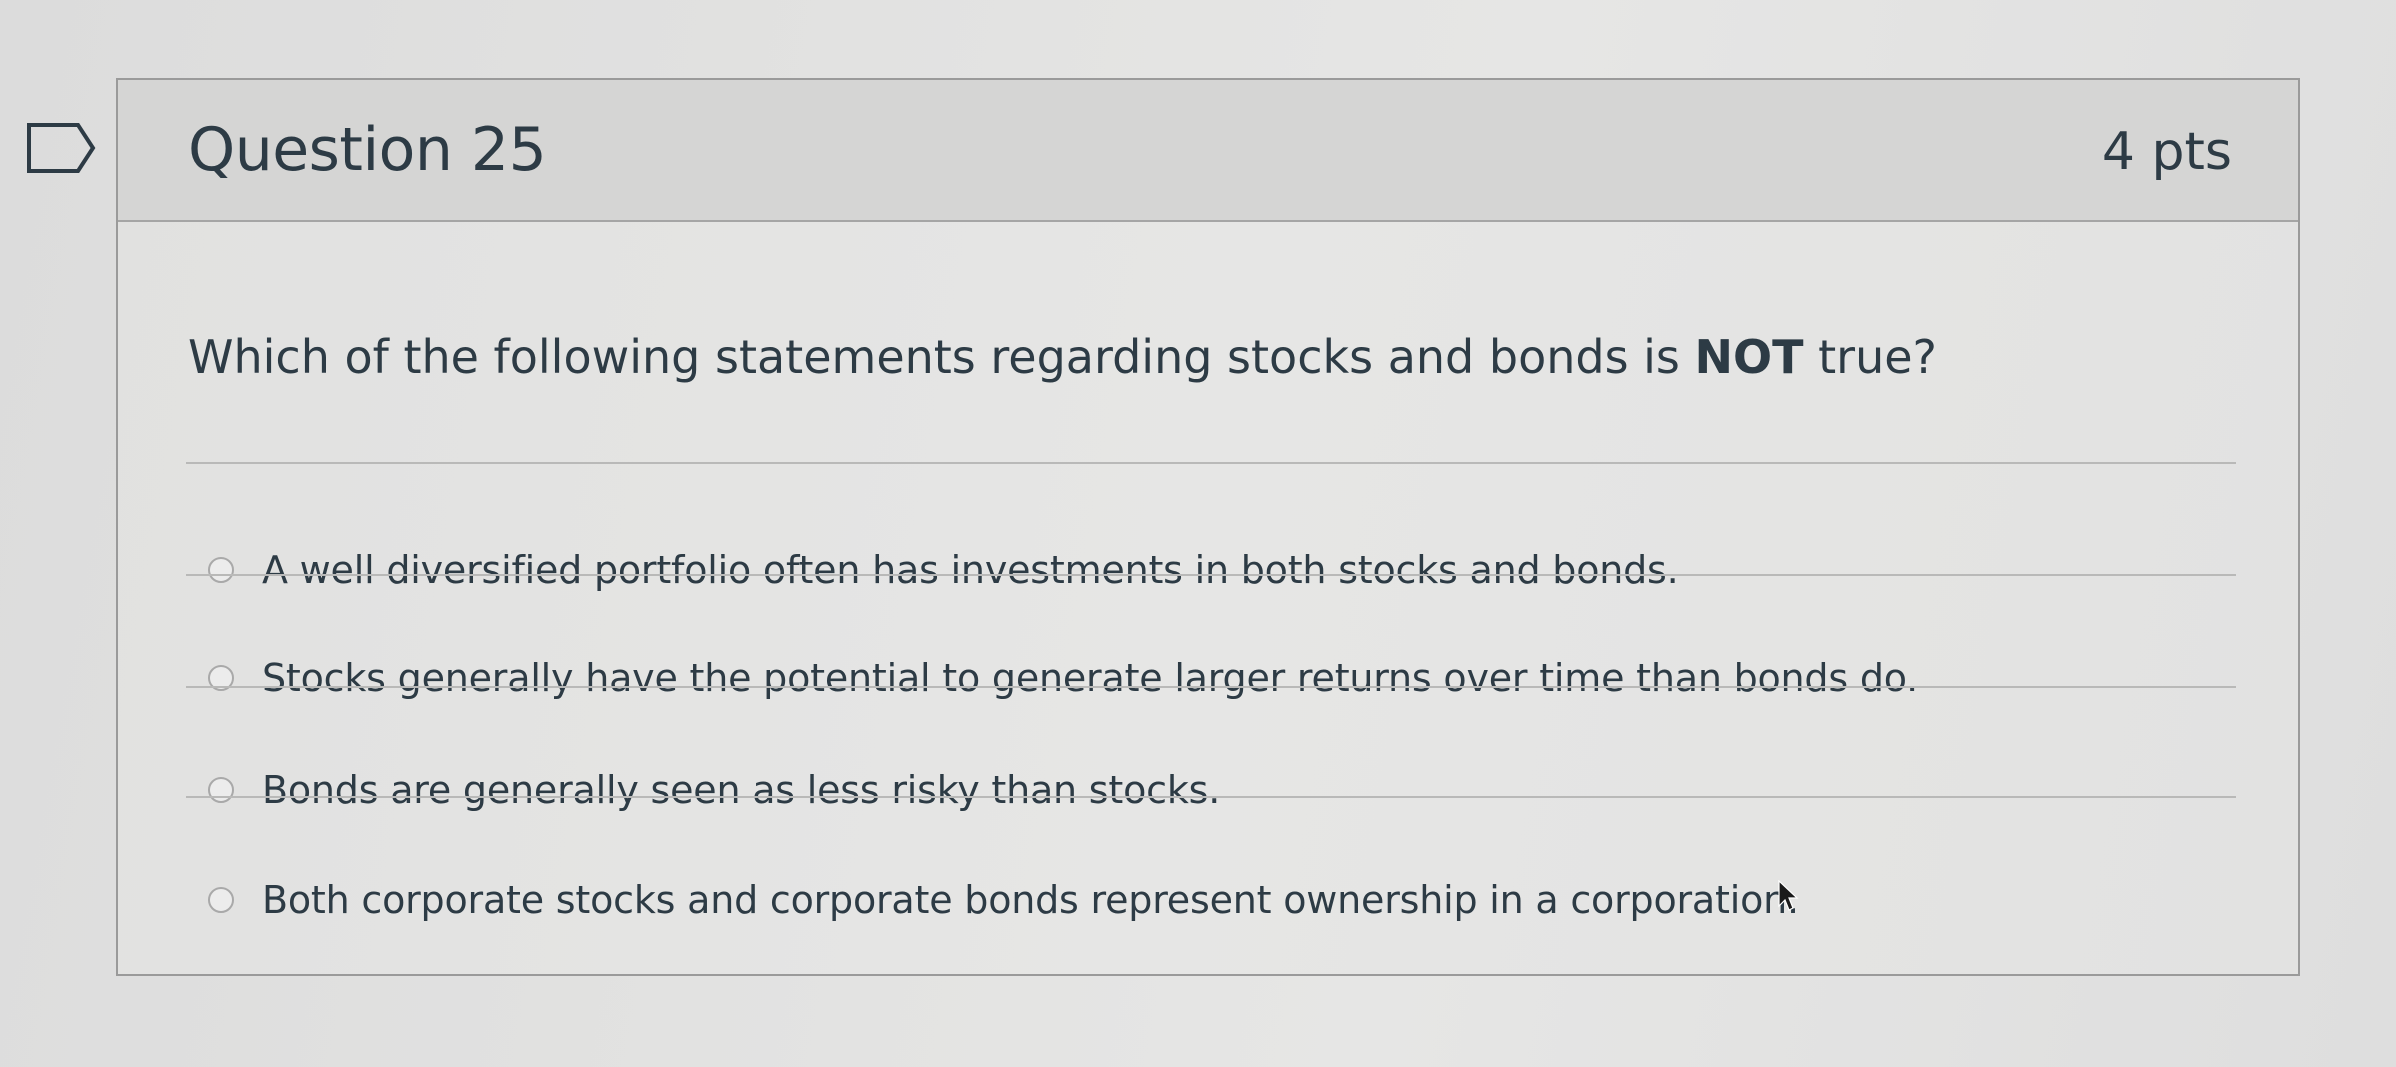 This screenshot has height=1067, width=2396. Describe the element at coordinates (367, 150) in the screenshot. I see `question-title: Question 25` at that location.